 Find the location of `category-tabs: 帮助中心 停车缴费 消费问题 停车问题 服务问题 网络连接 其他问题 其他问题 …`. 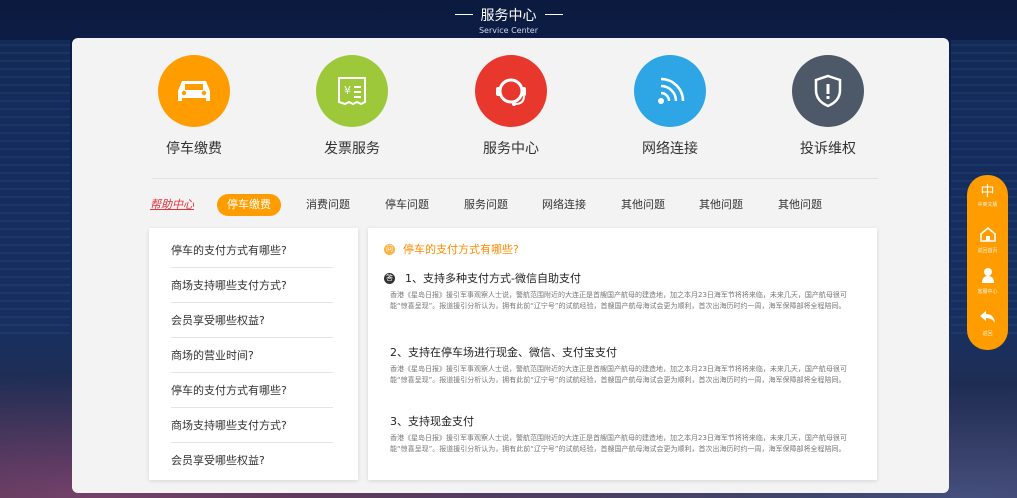

category-tabs: 帮助中心 停车缴费 消费问题 停车问题 服务问题 网络连接 其他问题 其他问题 … is located at coordinates (510, 205).